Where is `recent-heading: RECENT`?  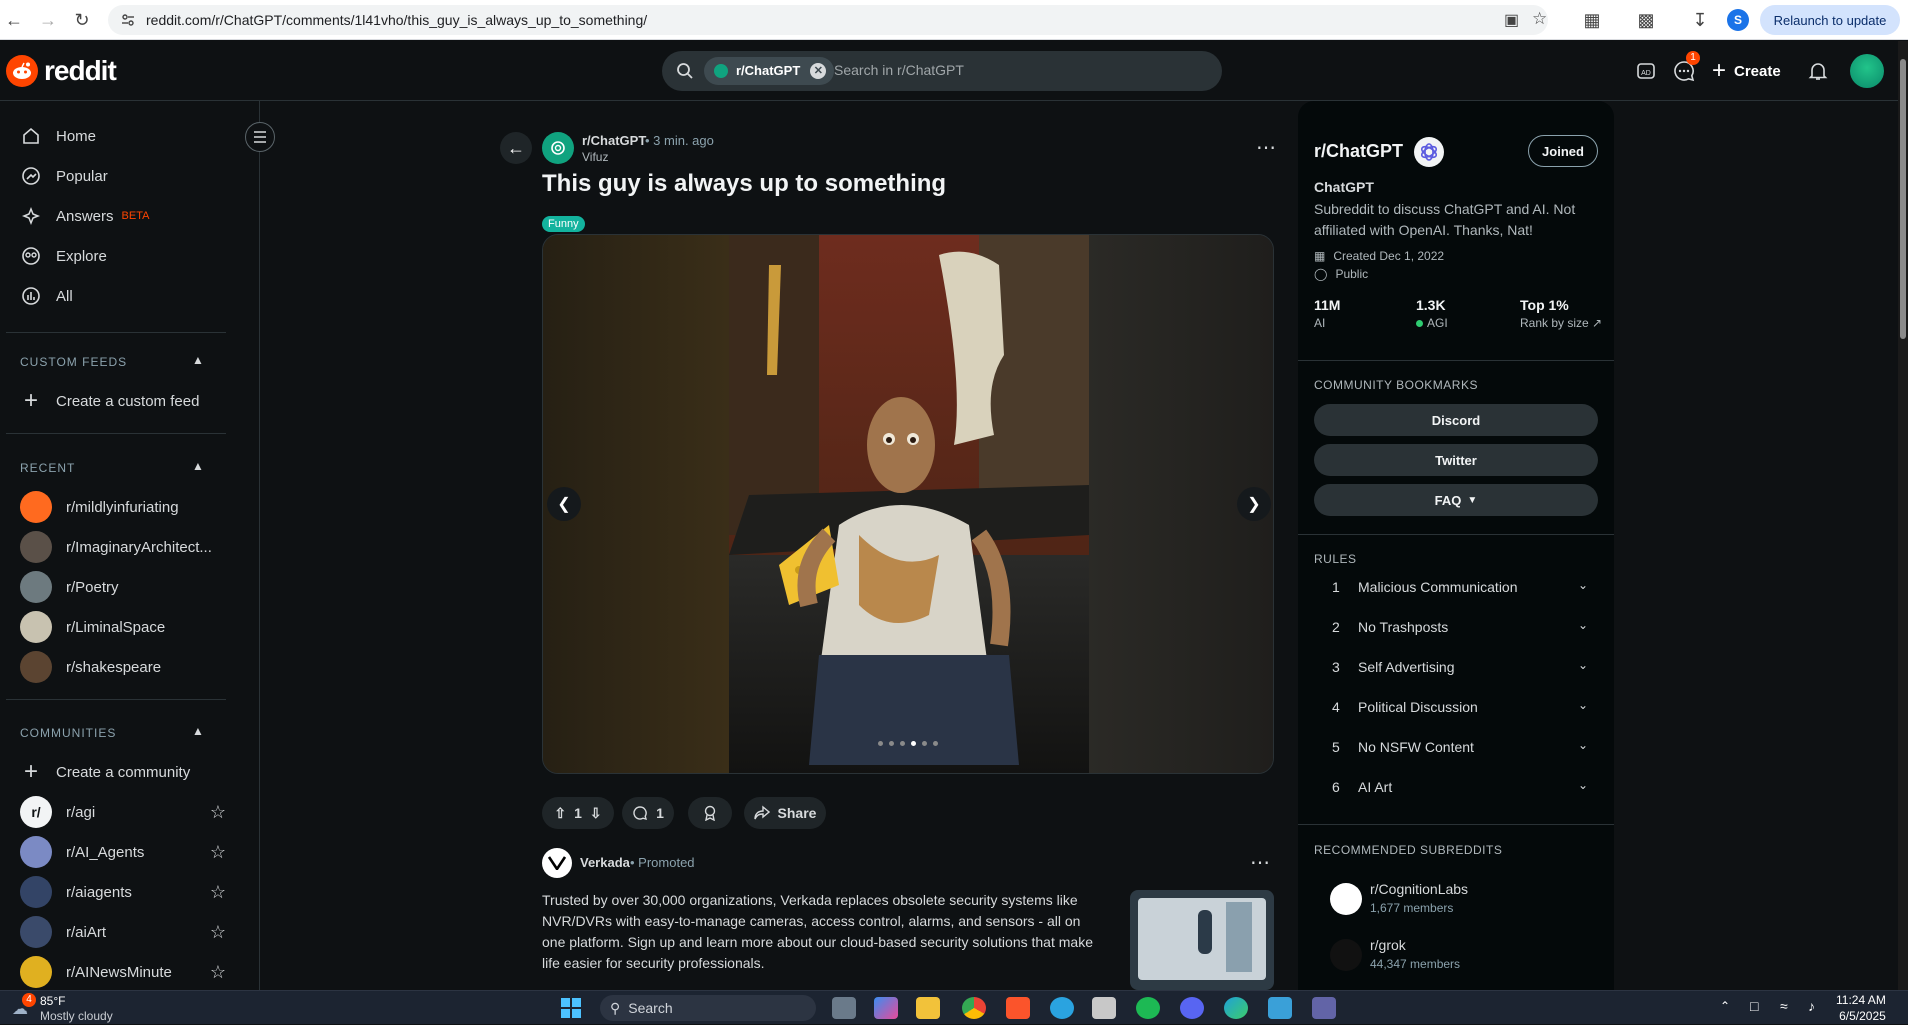
recent-heading: RECENT is located at coordinates (47, 468).